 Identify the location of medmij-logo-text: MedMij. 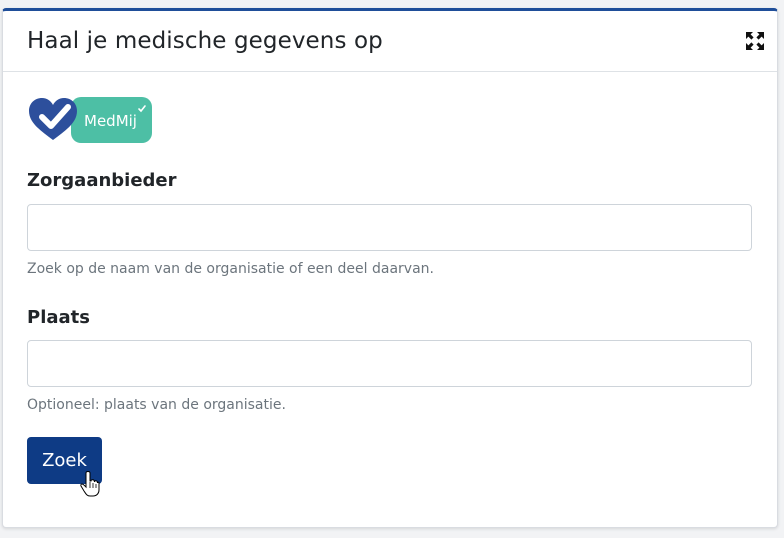
(110, 121).